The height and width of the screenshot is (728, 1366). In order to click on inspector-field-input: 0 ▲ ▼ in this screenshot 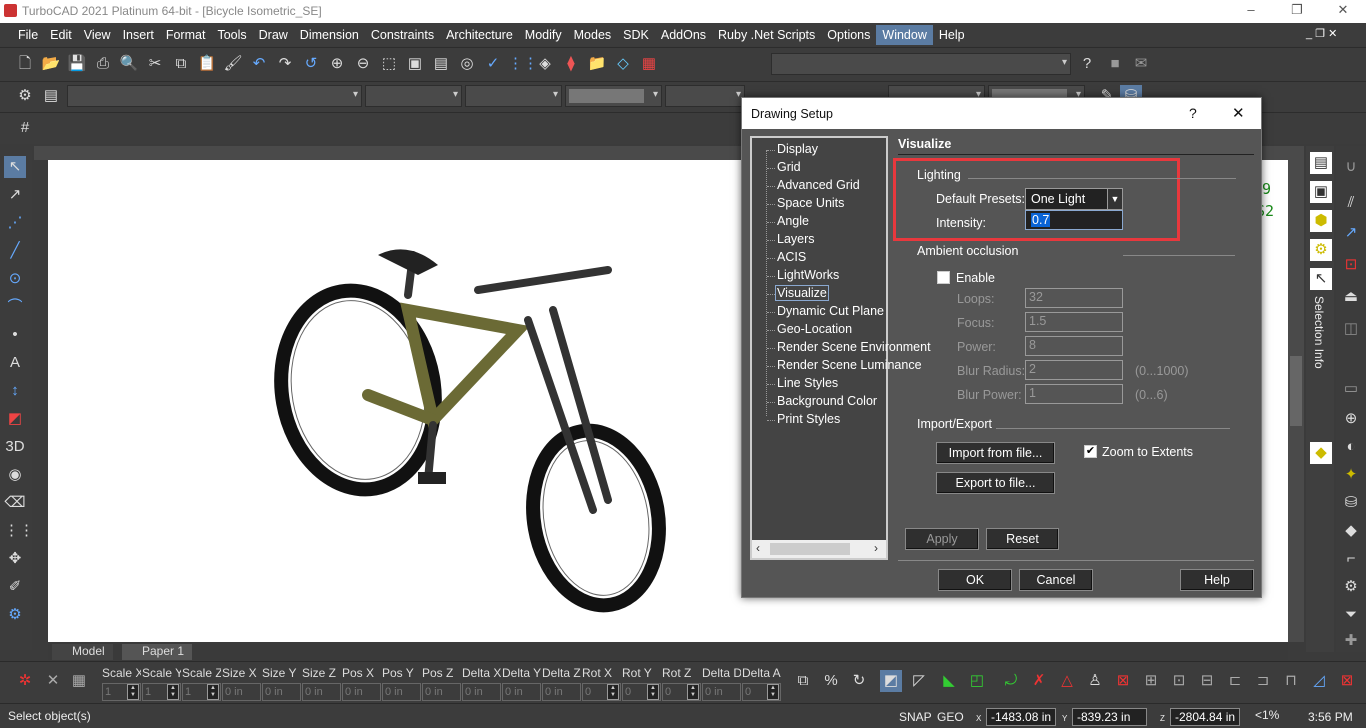, I will do `click(681, 692)`.